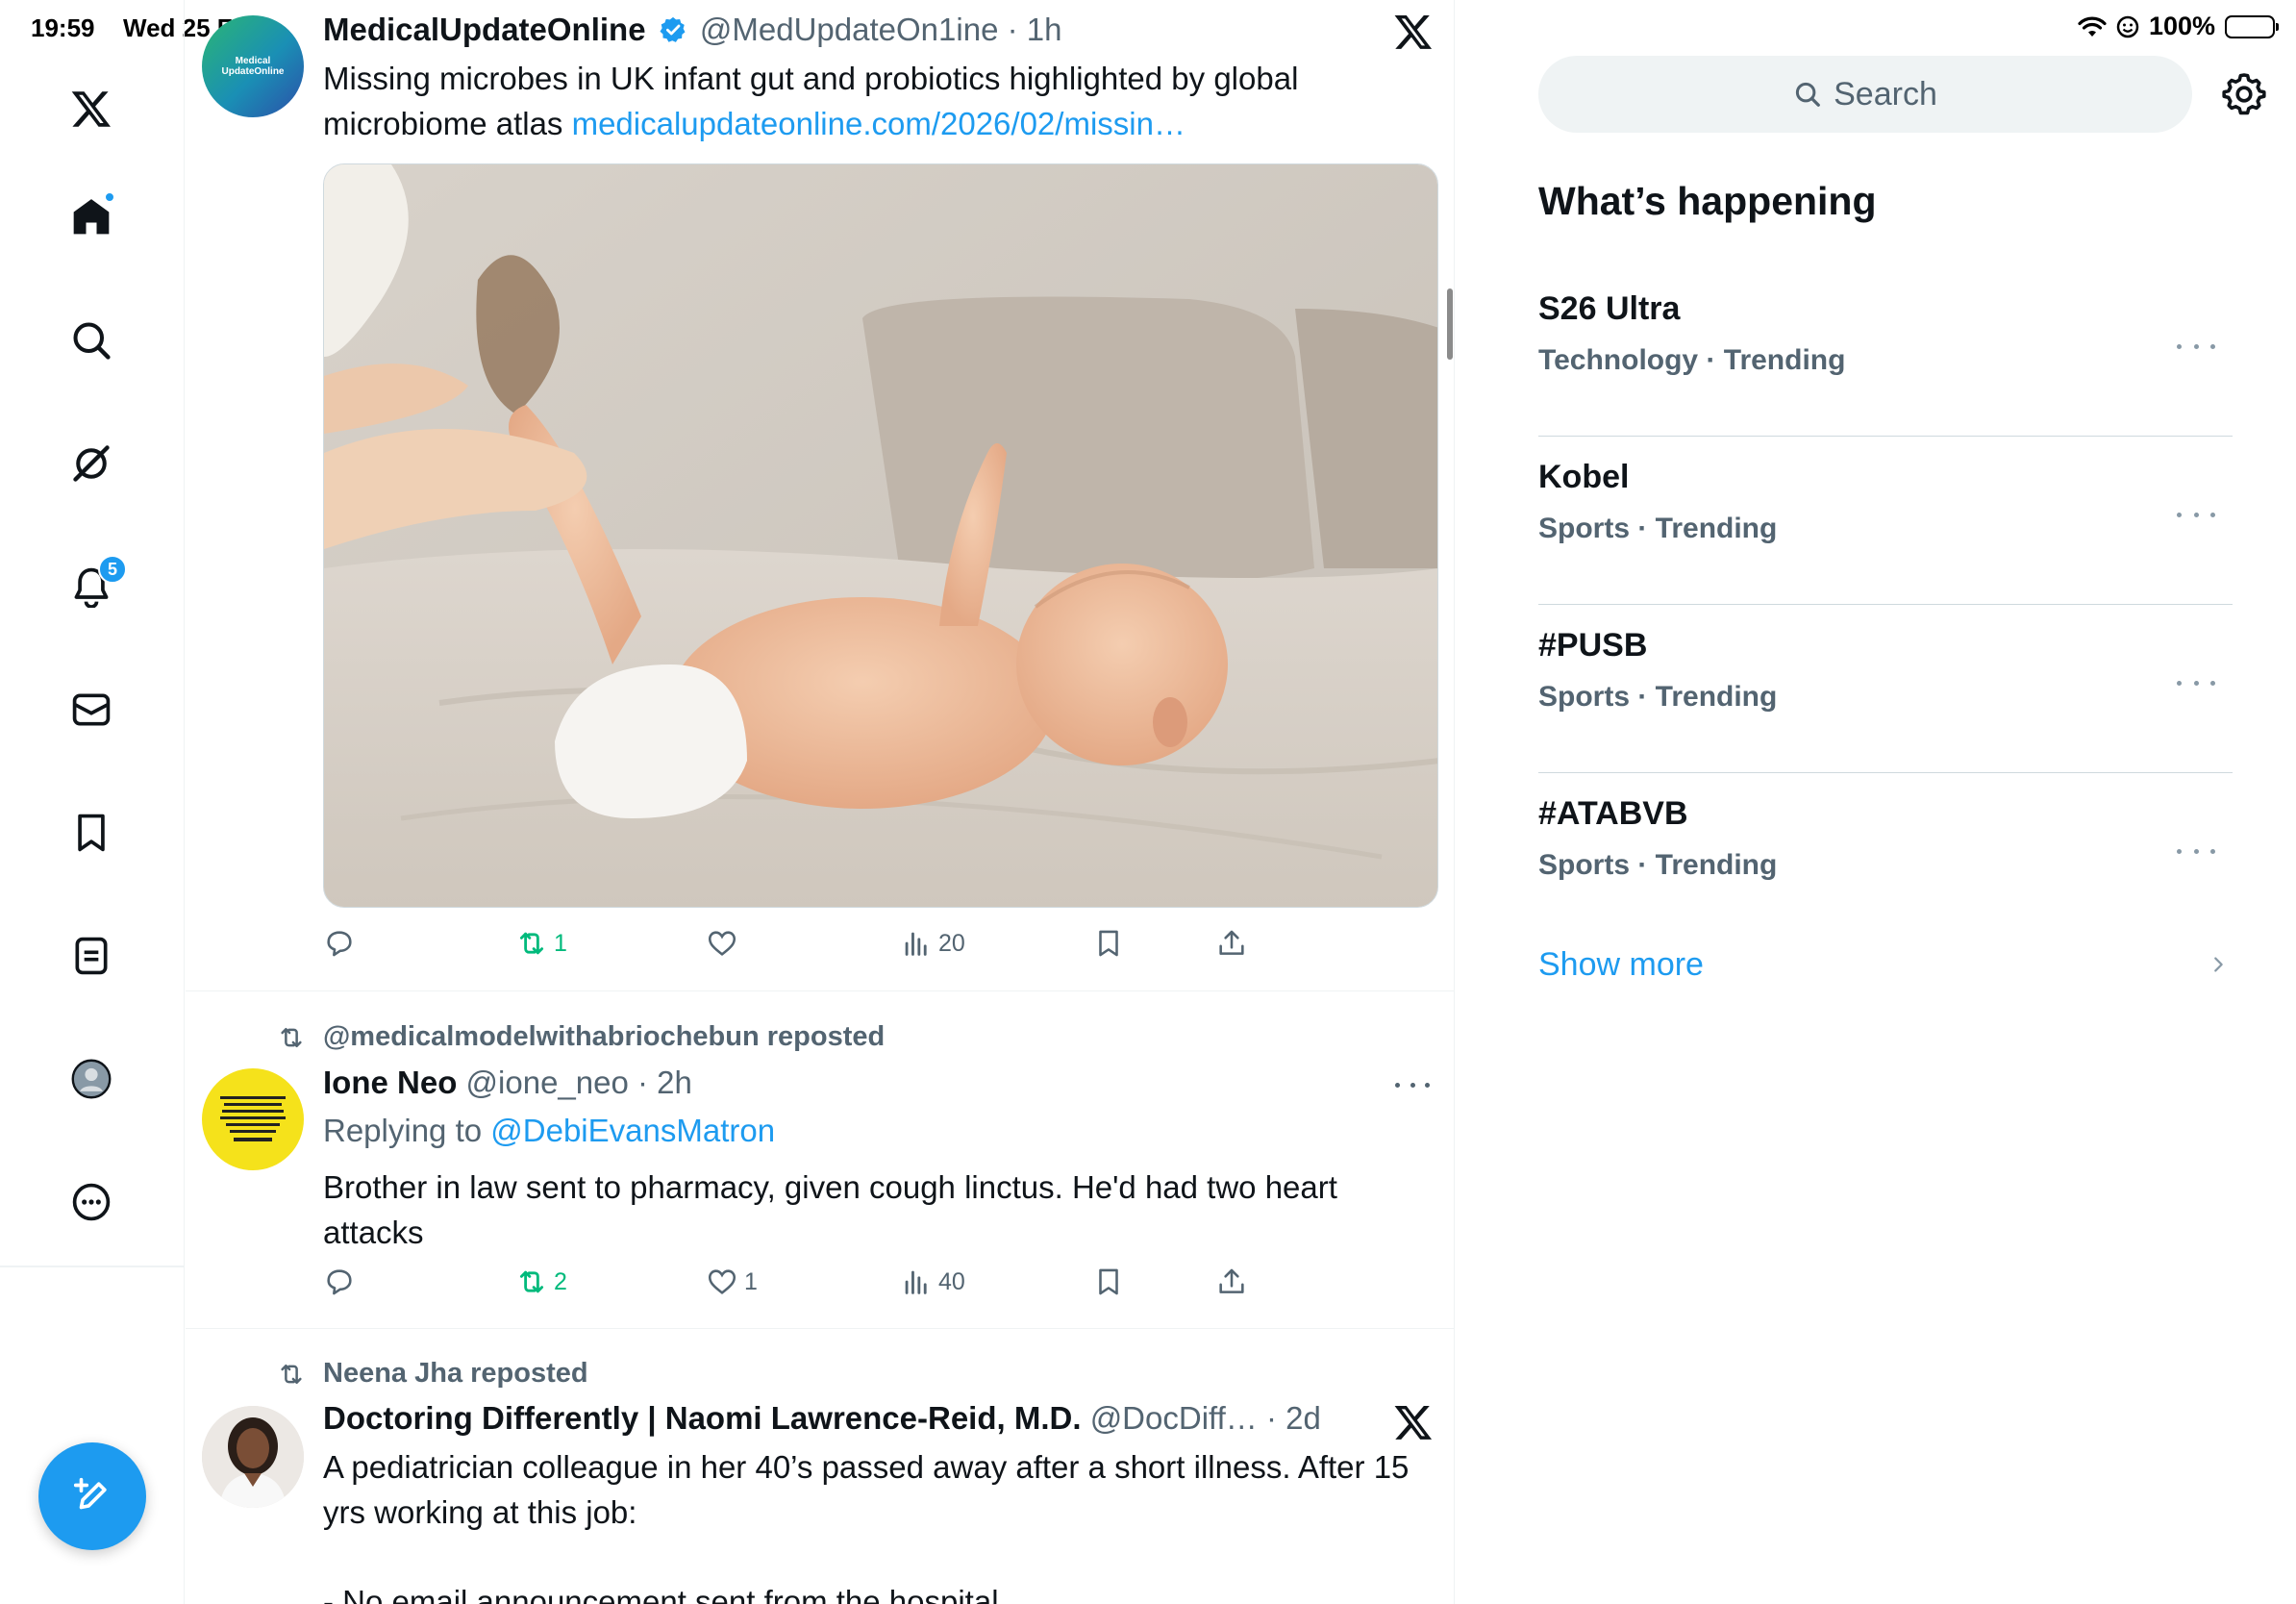 Image resolution: width=2296 pixels, height=1604 pixels. What do you see at coordinates (673, 29) in the screenshot?
I see `verified-badge-icon` at bounding box center [673, 29].